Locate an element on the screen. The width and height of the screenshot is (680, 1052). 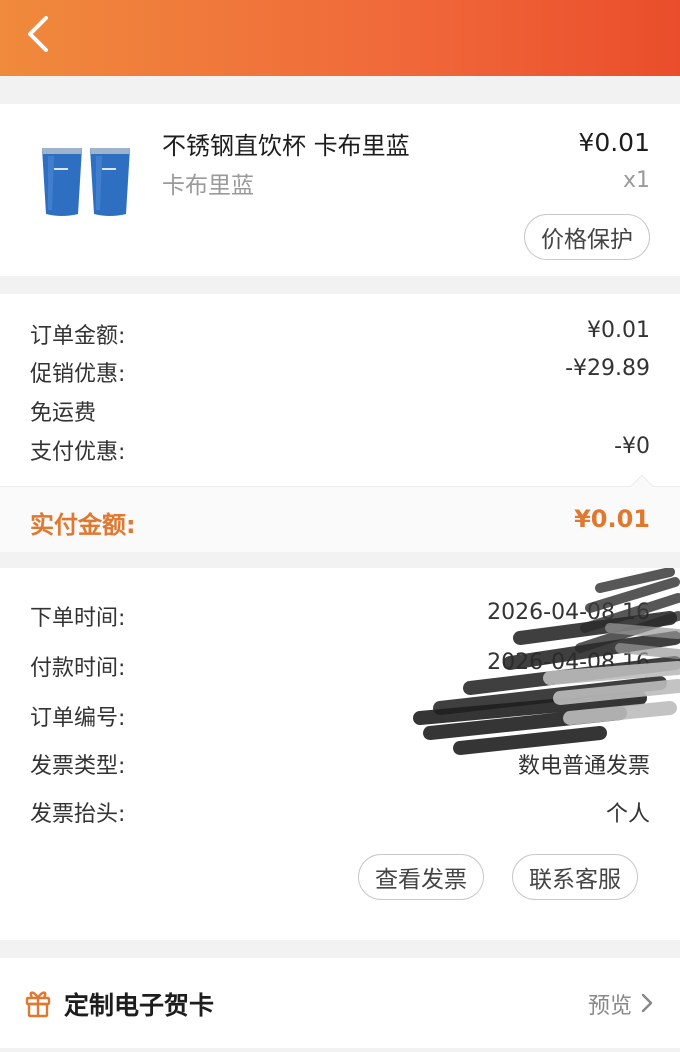
back-icon is located at coordinates (40, 34).